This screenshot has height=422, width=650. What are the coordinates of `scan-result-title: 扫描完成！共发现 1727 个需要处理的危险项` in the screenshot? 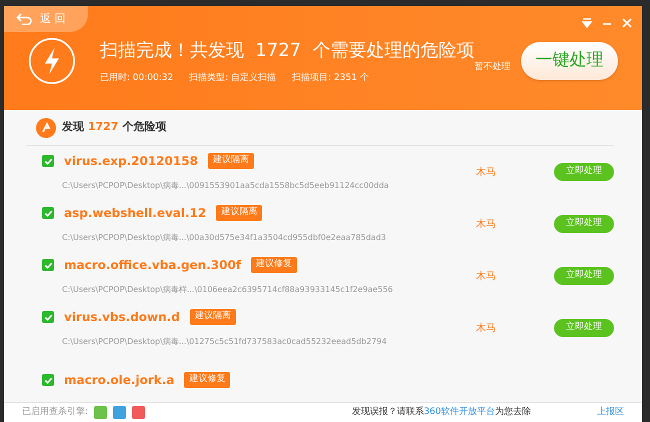 It's located at (287, 50).